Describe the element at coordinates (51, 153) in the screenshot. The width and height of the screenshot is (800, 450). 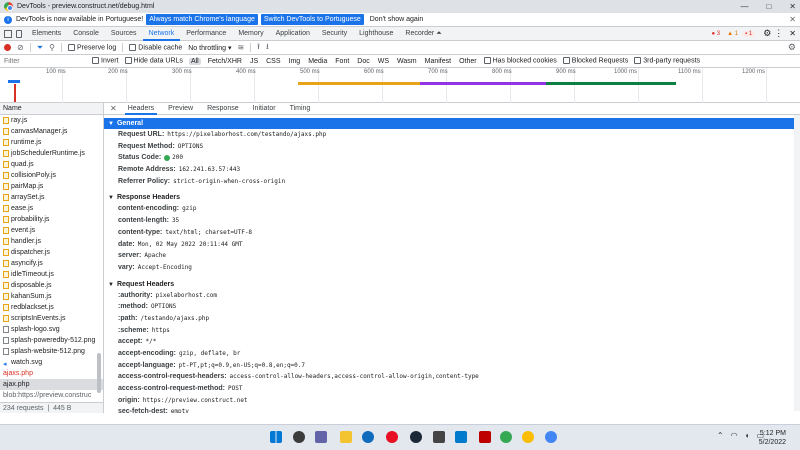
I see `request-row: jobSchedulerRuntime.js` at that location.